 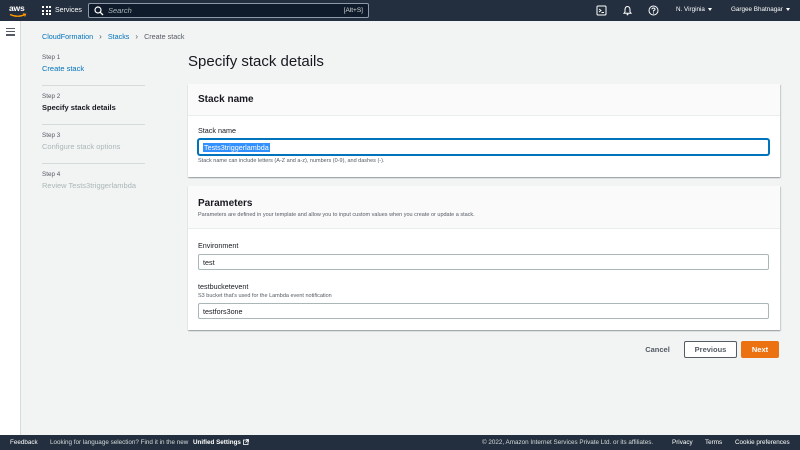 What do you see at coordinates (627, 10) in the screenshot?
I see `bell-icon` at bounding box center [627, 10].